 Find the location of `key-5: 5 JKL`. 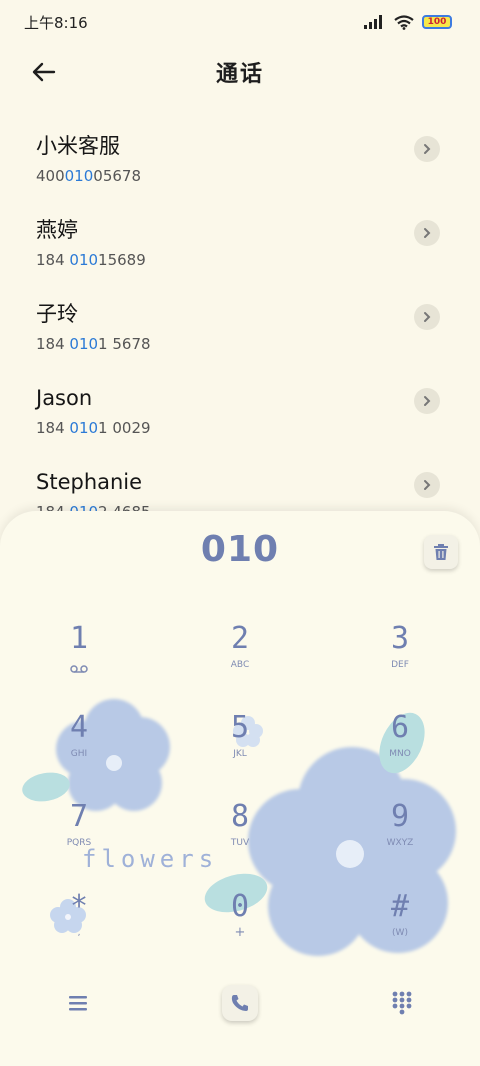

key-5: 5 JKL is located at coordinates (240, 743).